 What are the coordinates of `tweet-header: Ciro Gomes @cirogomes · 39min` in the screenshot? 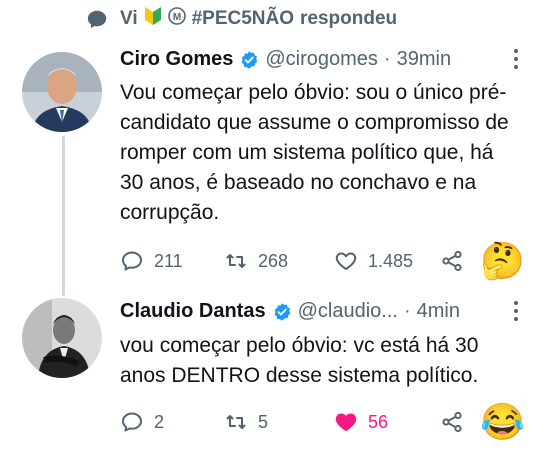 It's located at (285, 59).